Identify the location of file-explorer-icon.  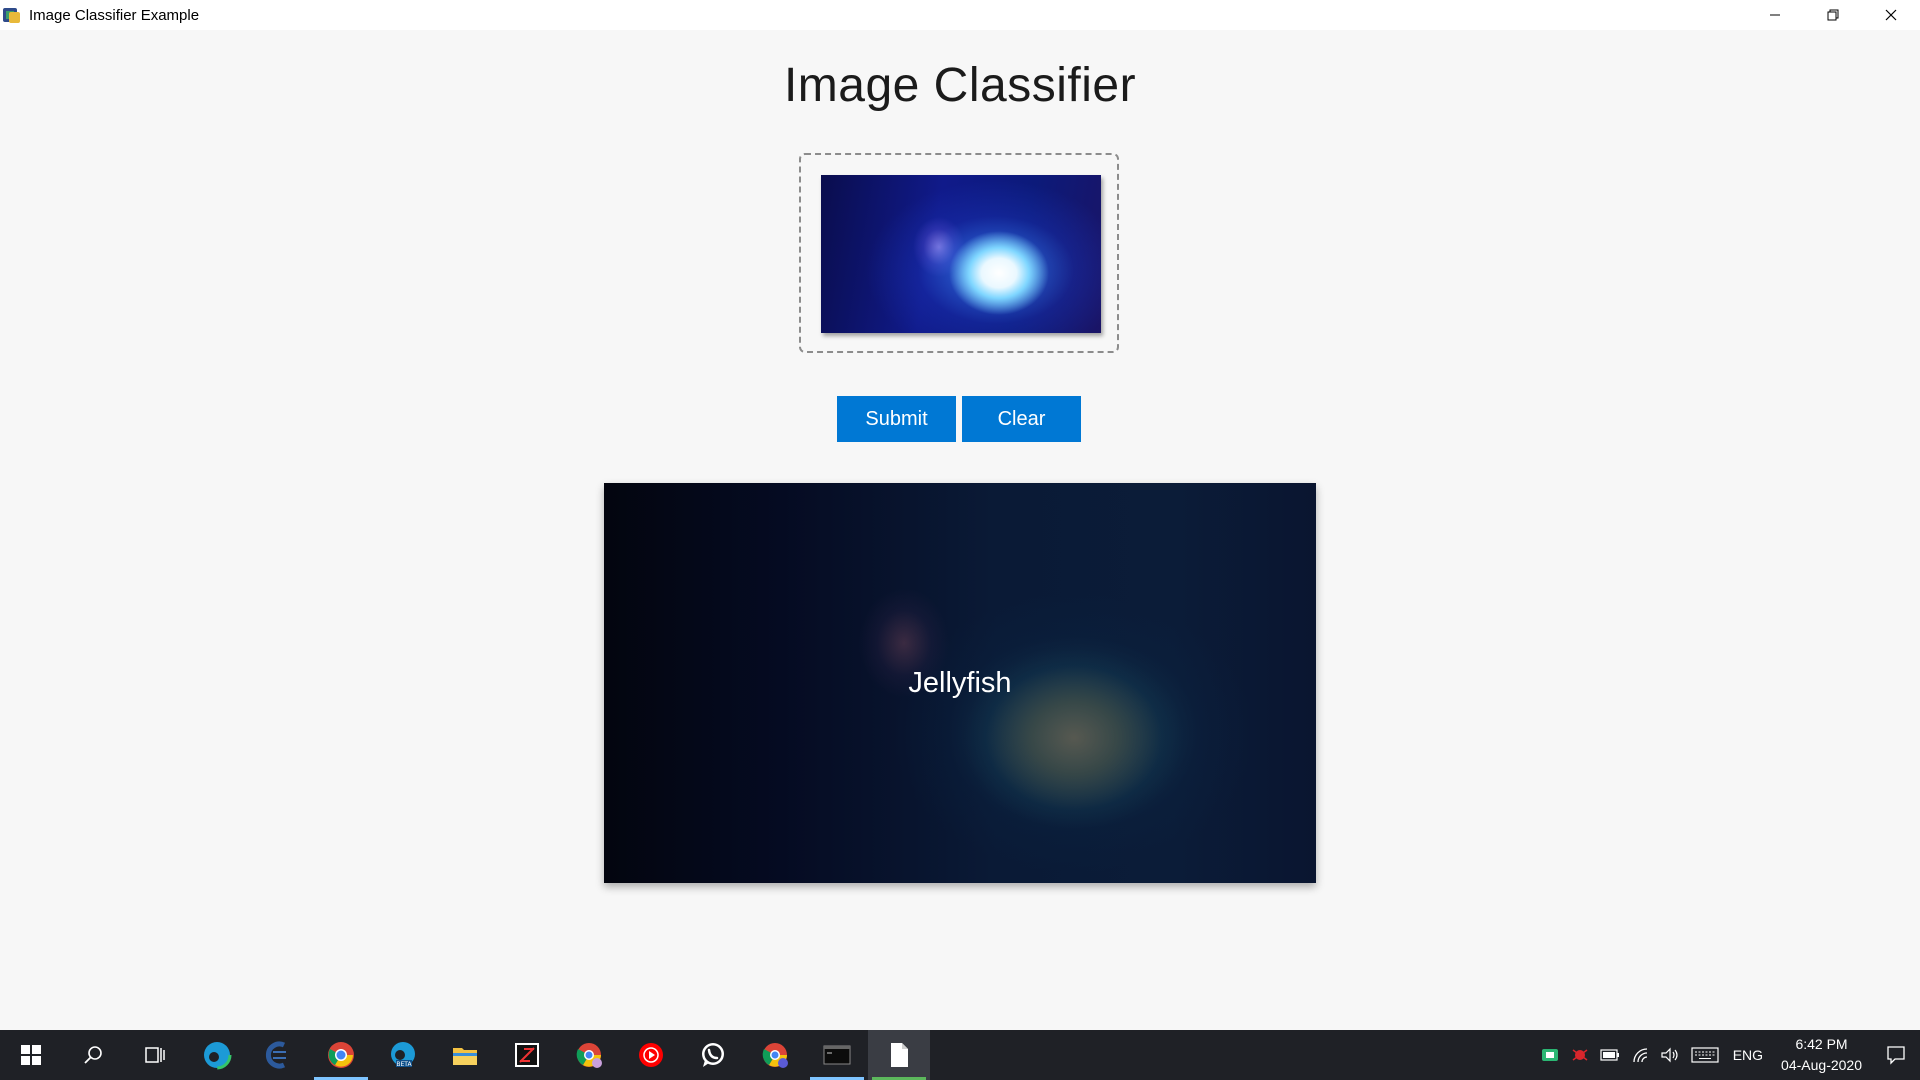
(465, 1056).